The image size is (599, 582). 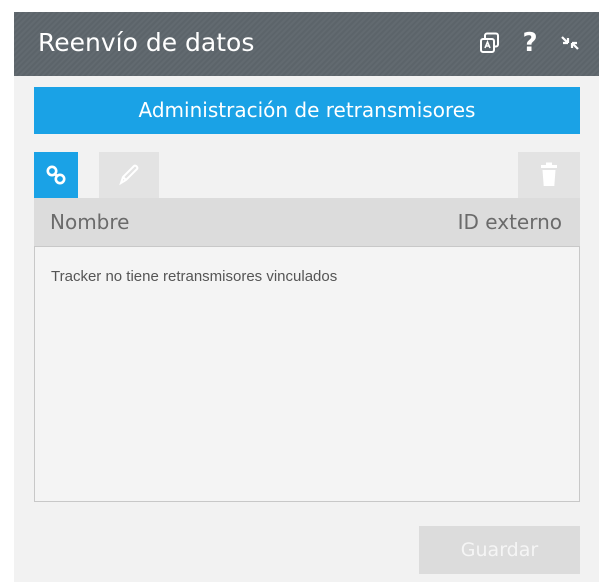 I want to click on copy-icon, so click(x=490, y=43).